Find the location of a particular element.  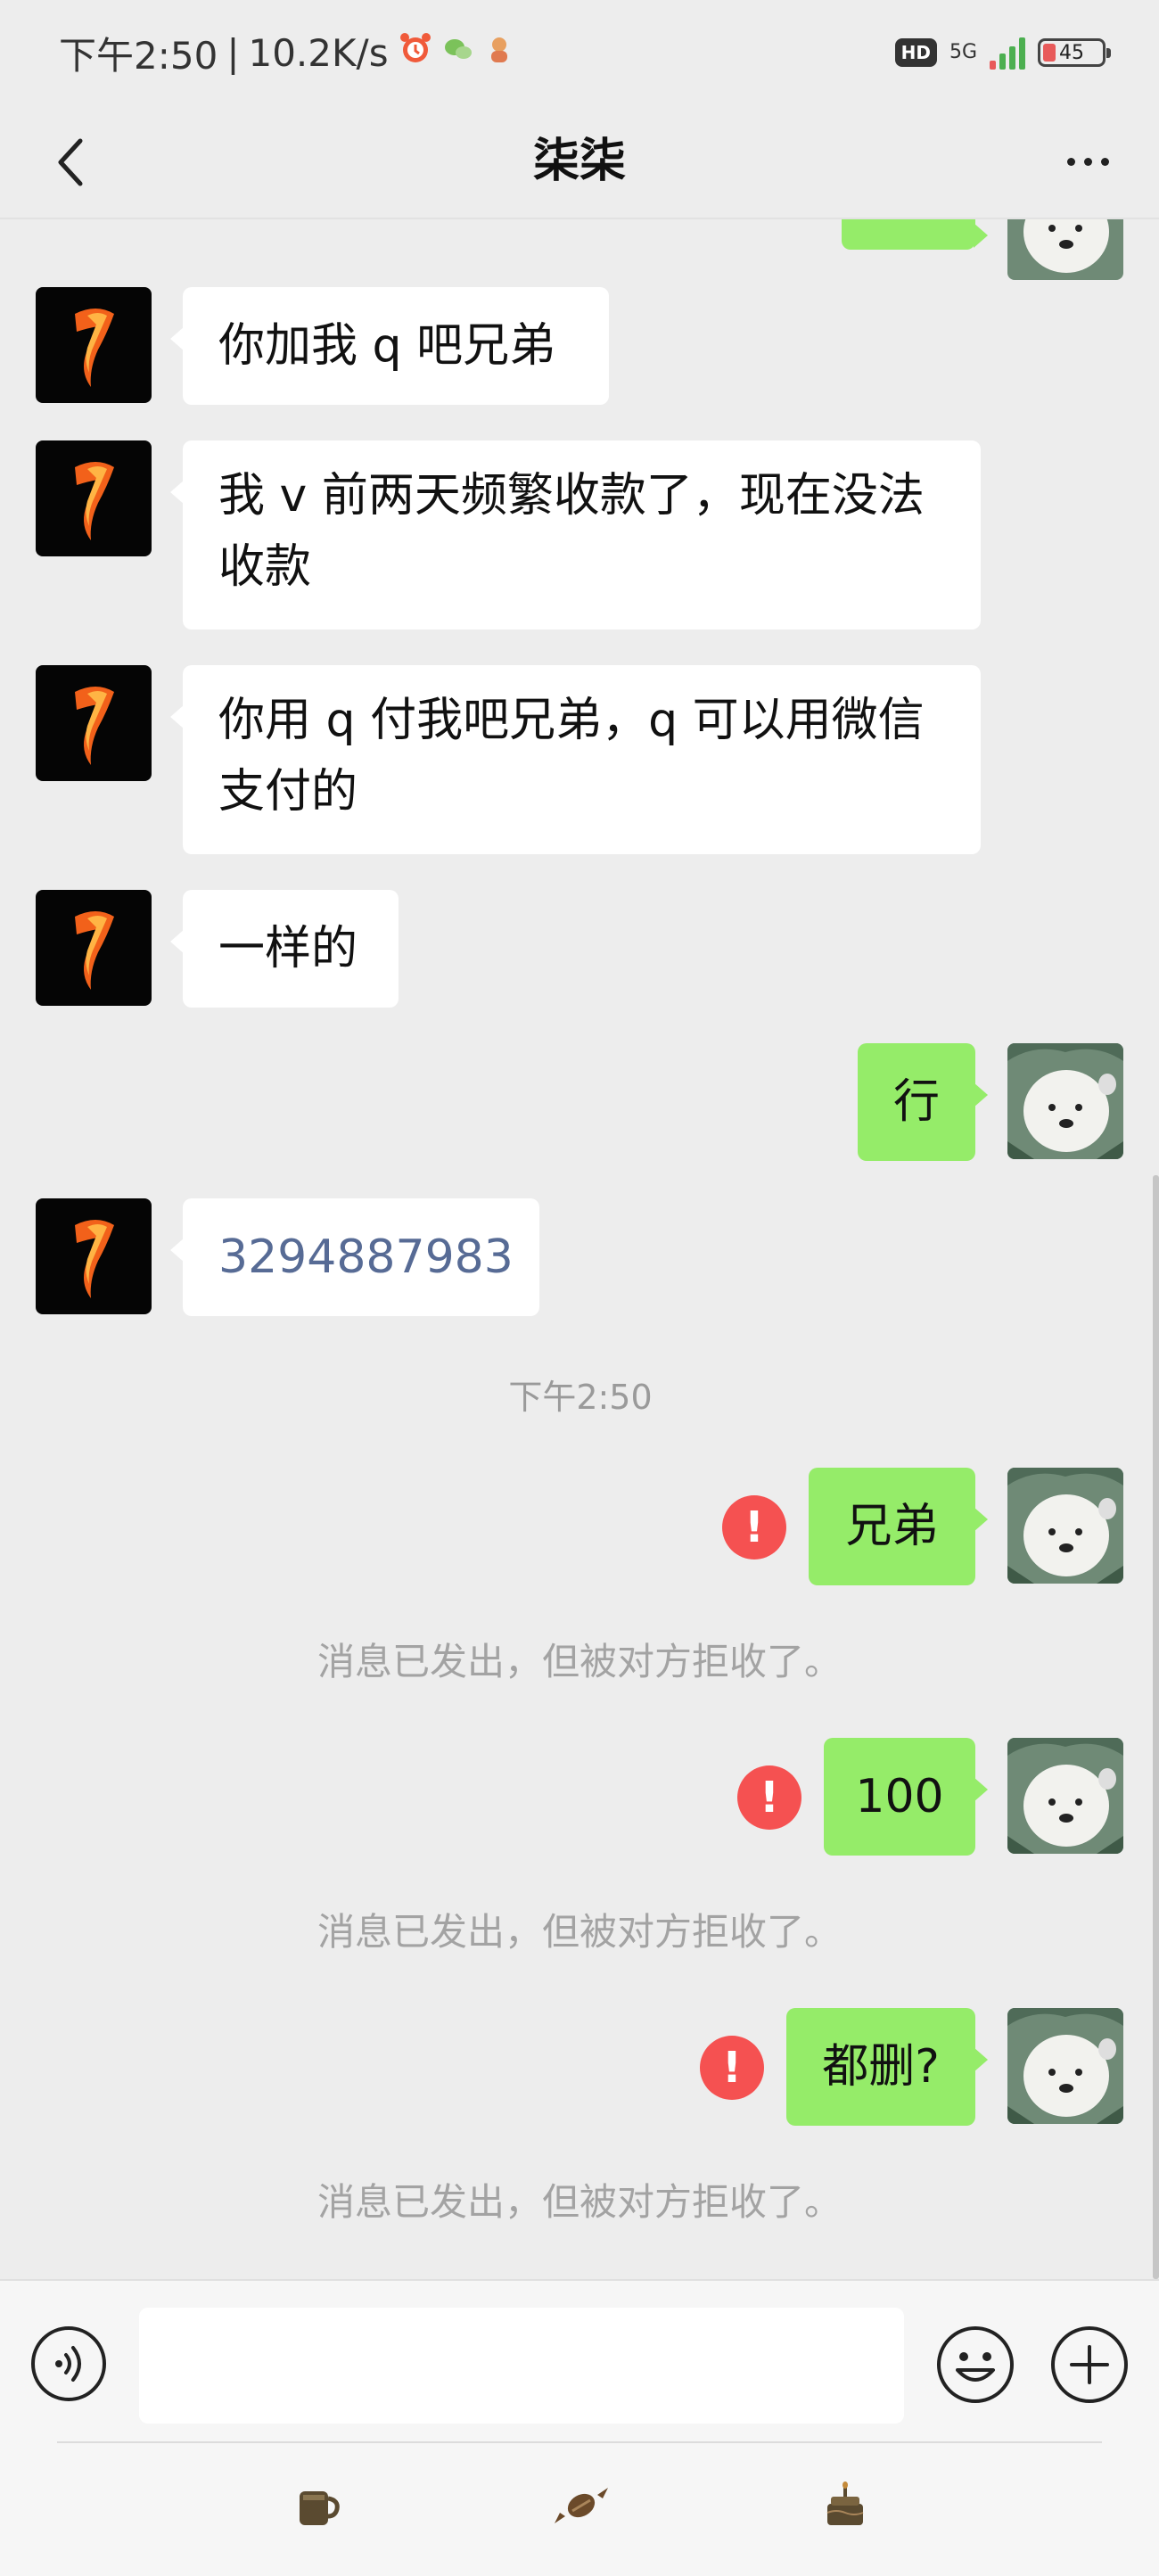

gift-row is located at coordinates (579, 2512).